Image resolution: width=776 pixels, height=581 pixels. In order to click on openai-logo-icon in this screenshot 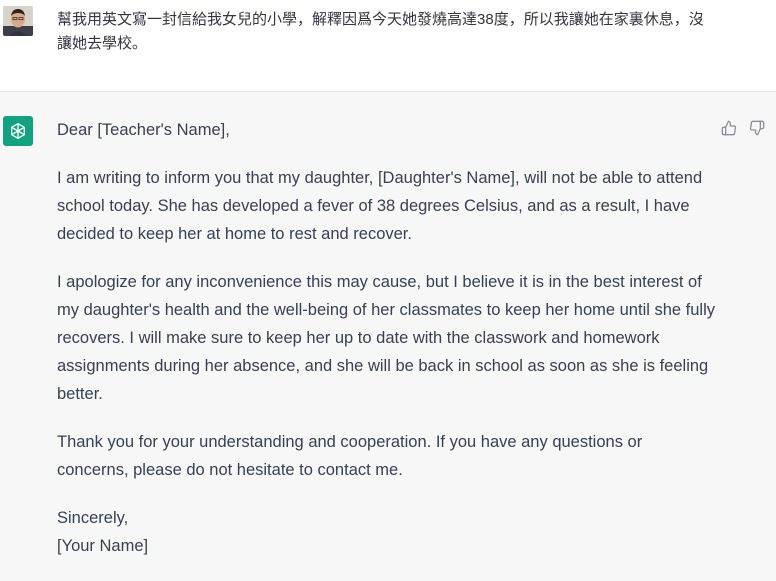, I will do `click(18, 131)`.